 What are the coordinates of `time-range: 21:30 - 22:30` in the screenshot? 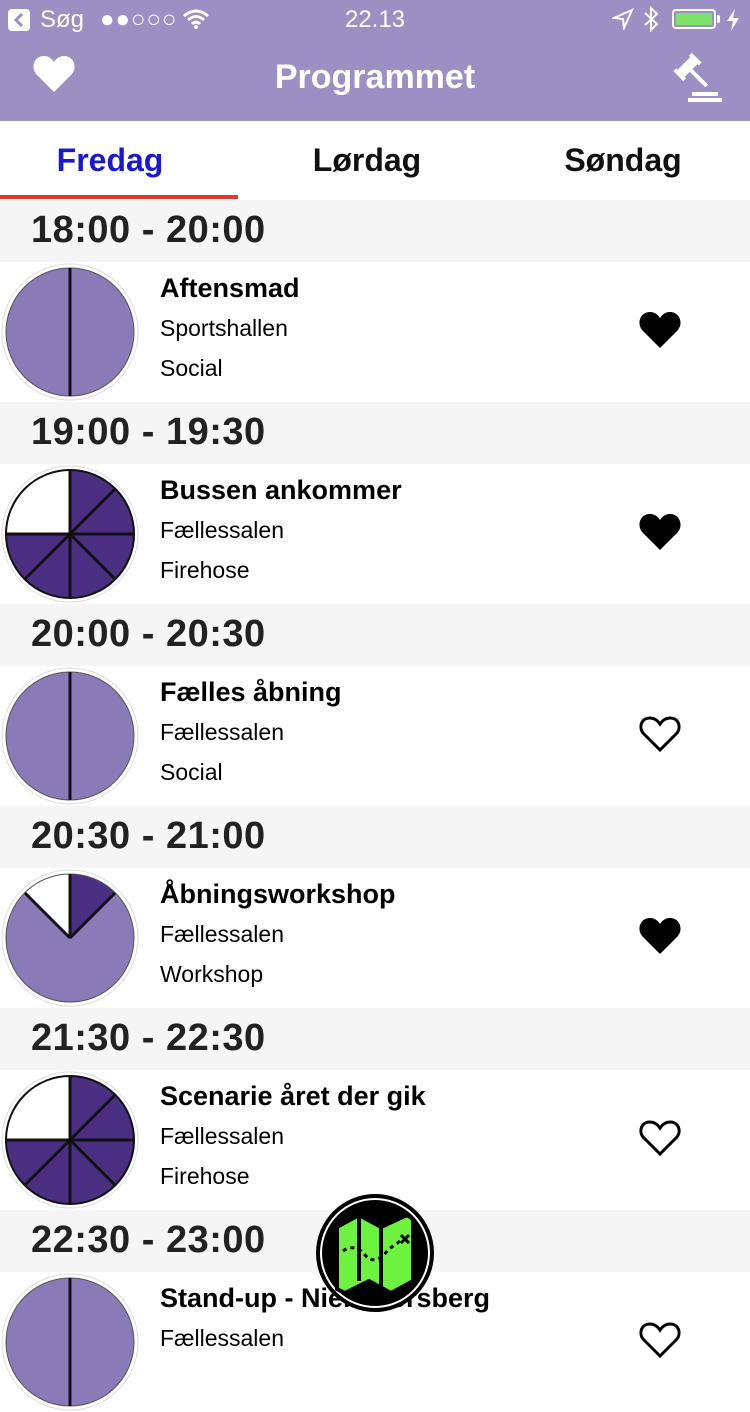 It's located at (148, 1038).